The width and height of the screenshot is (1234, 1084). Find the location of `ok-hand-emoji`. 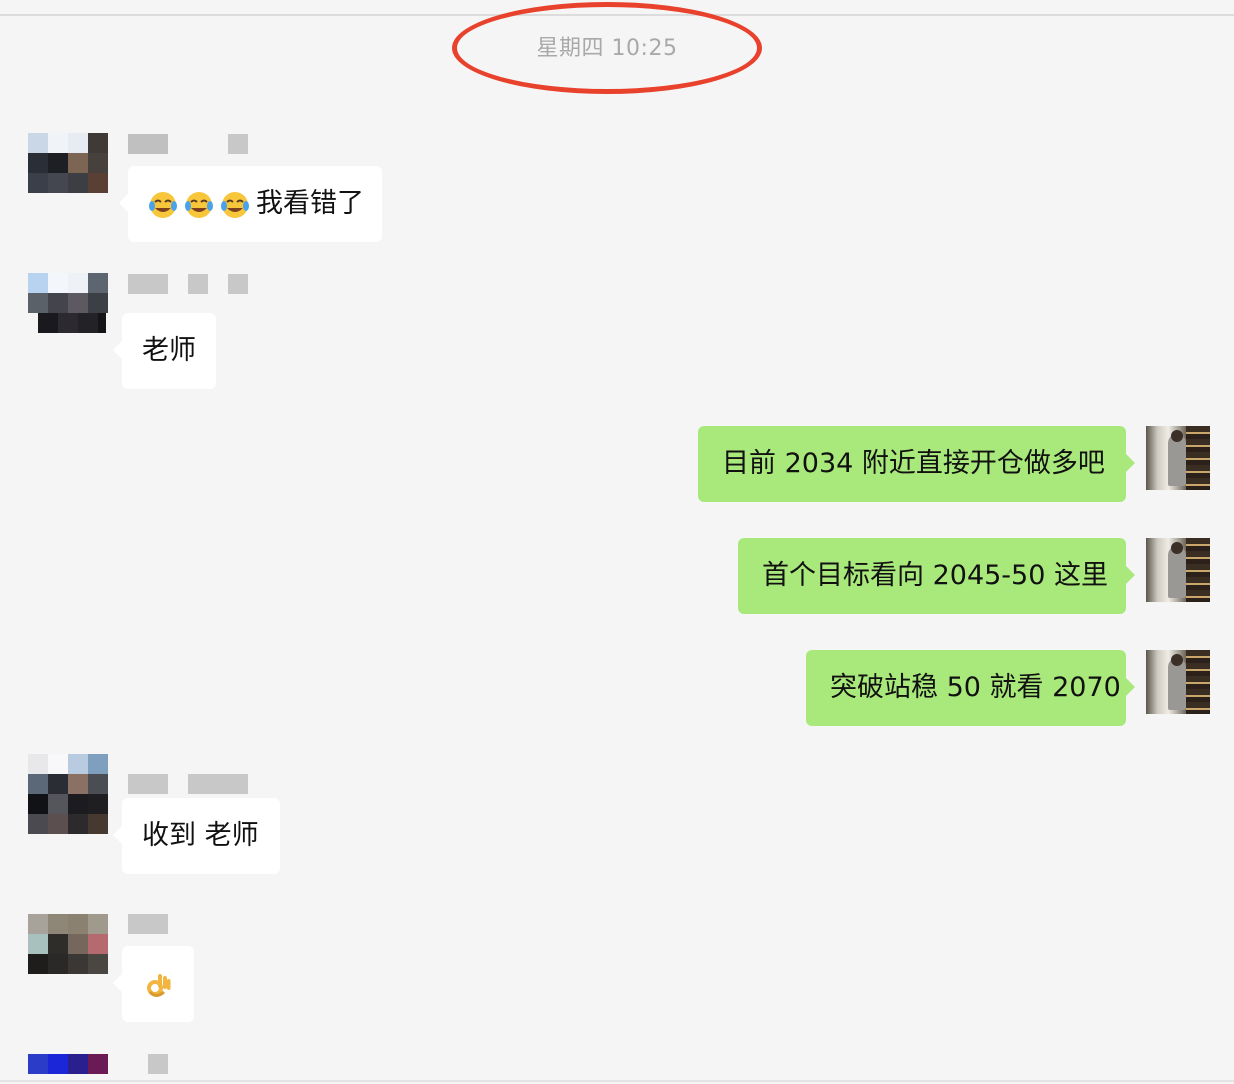

ok-hand-emoji is located at coordinates (157, 985).